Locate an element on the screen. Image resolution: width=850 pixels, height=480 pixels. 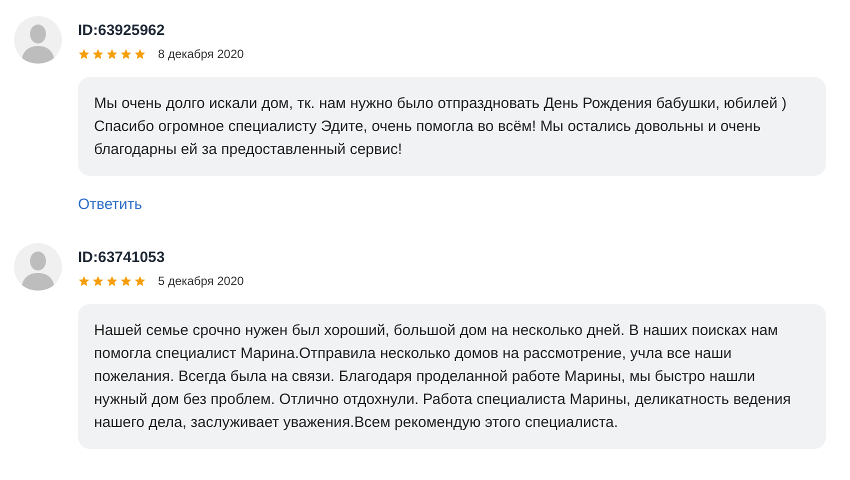
review-date: 8 декабря 2020 is located at coordinates (201, 54).